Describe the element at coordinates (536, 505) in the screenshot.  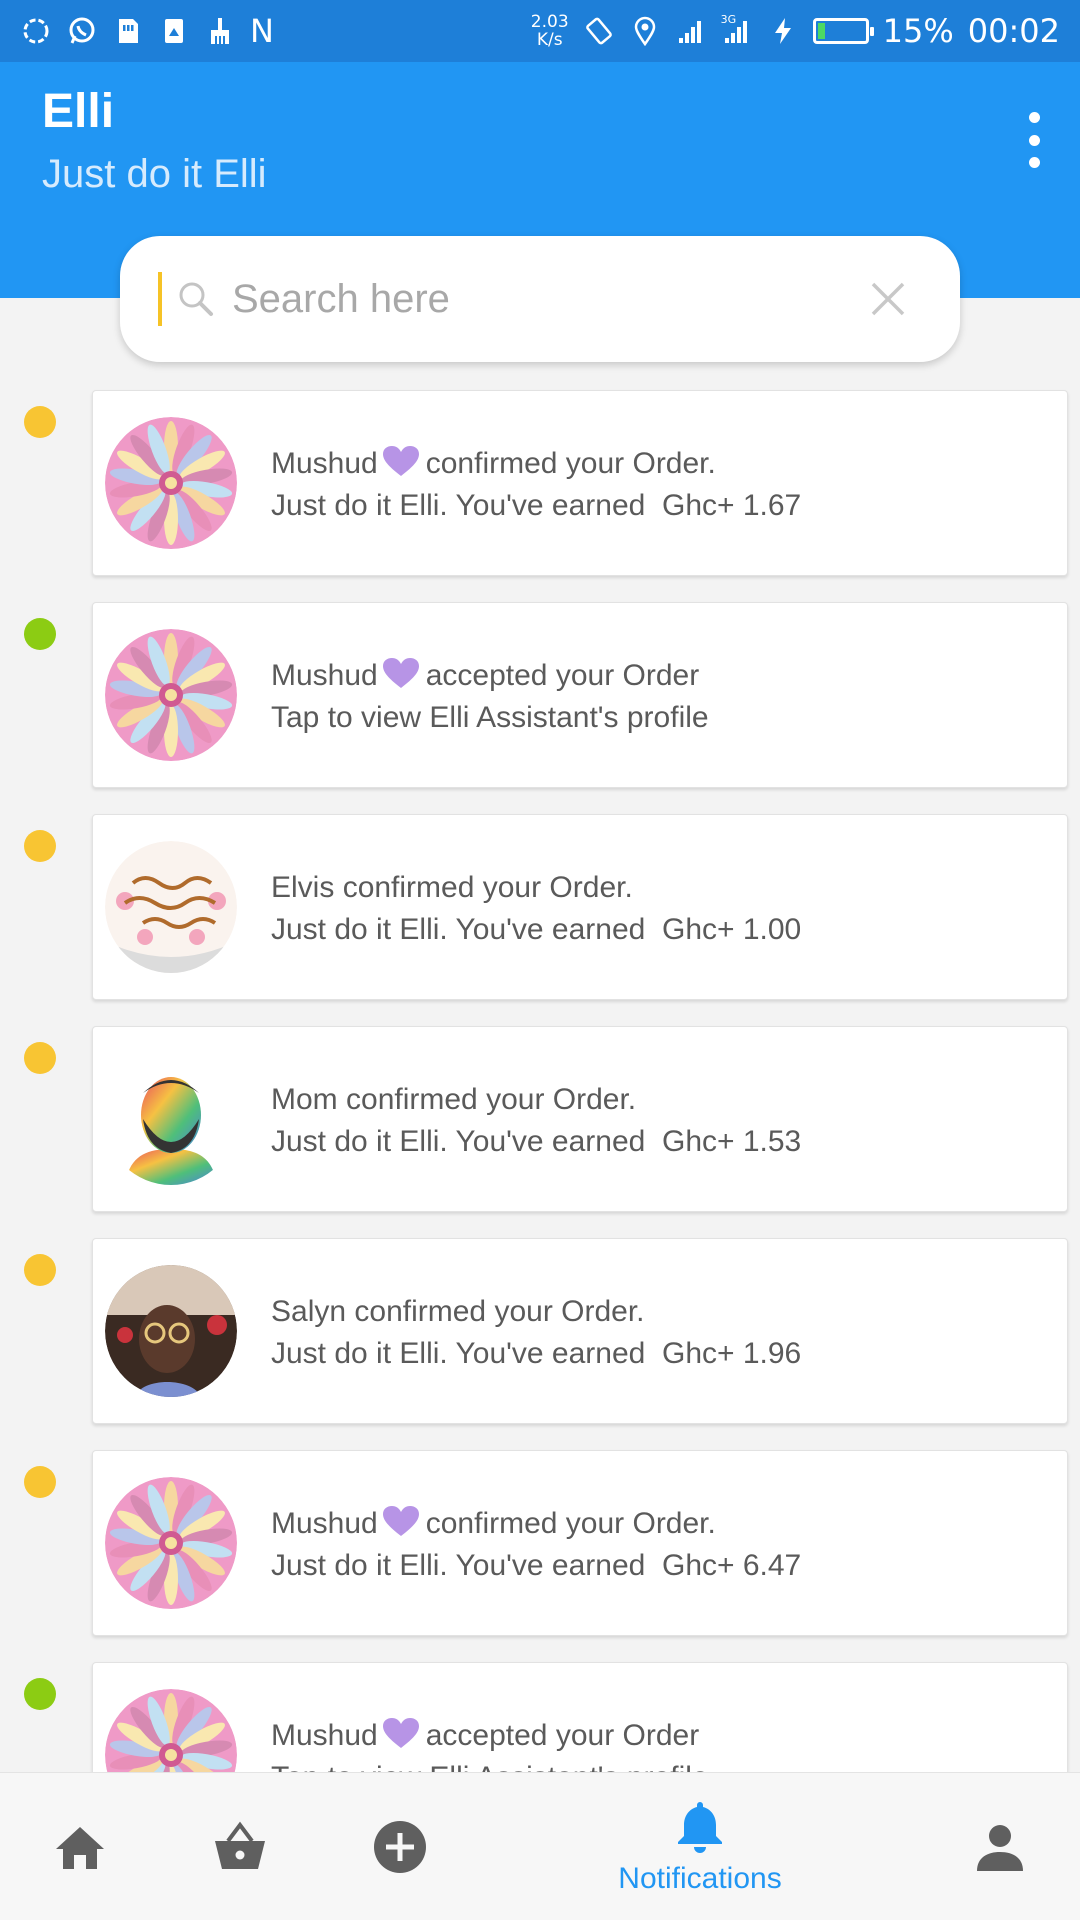
I see `notification-line2: Just do it Elli. You've earned Ghc+ 1.67` at that location.